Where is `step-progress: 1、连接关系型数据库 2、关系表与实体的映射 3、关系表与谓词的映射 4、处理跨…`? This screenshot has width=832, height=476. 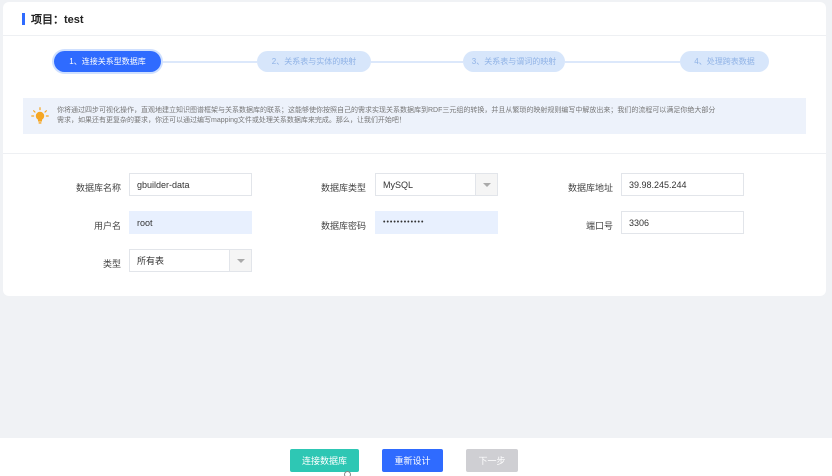 step-progress: 1、连接关系型数据库 2、关系表与实体的映射 3、关系表与谓词的映射 4、处理跨… is located at coordinates (414, 62).